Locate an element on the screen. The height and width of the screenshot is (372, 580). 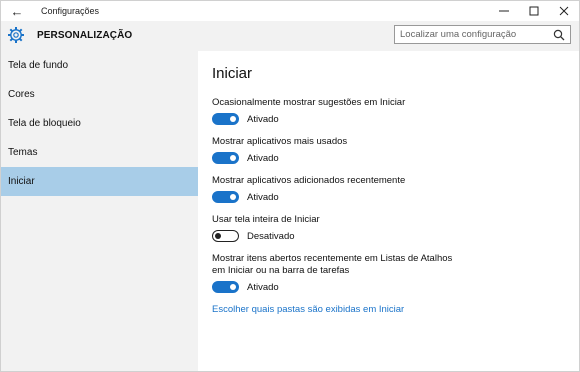
minimize-icon is located at coordinates (504, 11).